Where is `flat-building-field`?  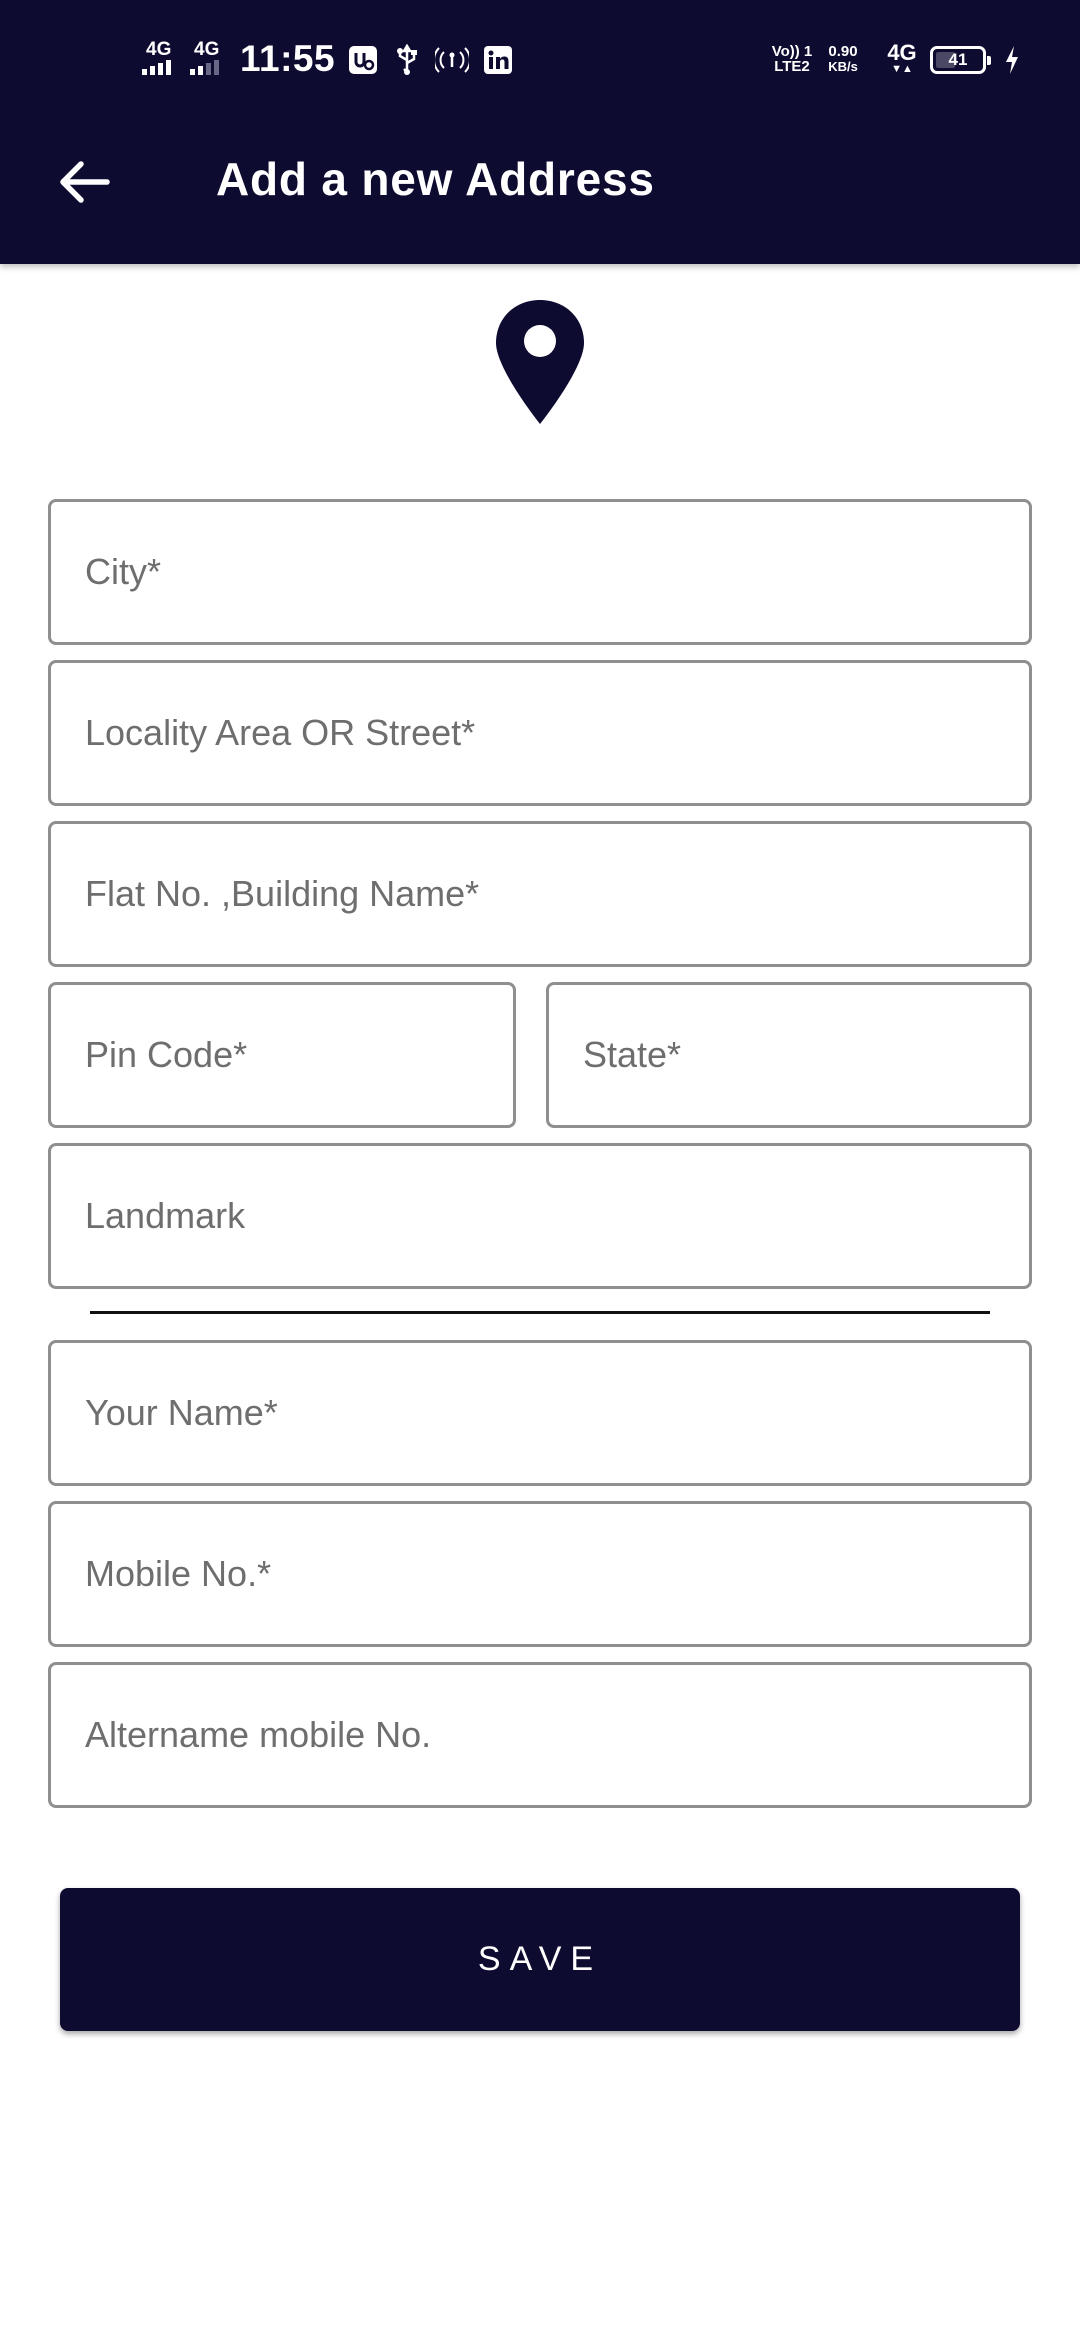 flat-building-field is located at coordinates (540, 894).